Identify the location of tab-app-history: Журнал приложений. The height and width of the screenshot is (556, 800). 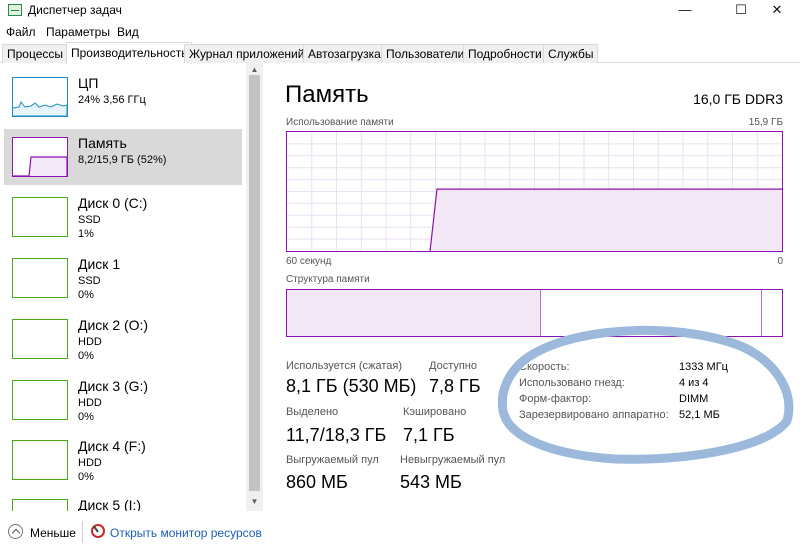
(247, 53).